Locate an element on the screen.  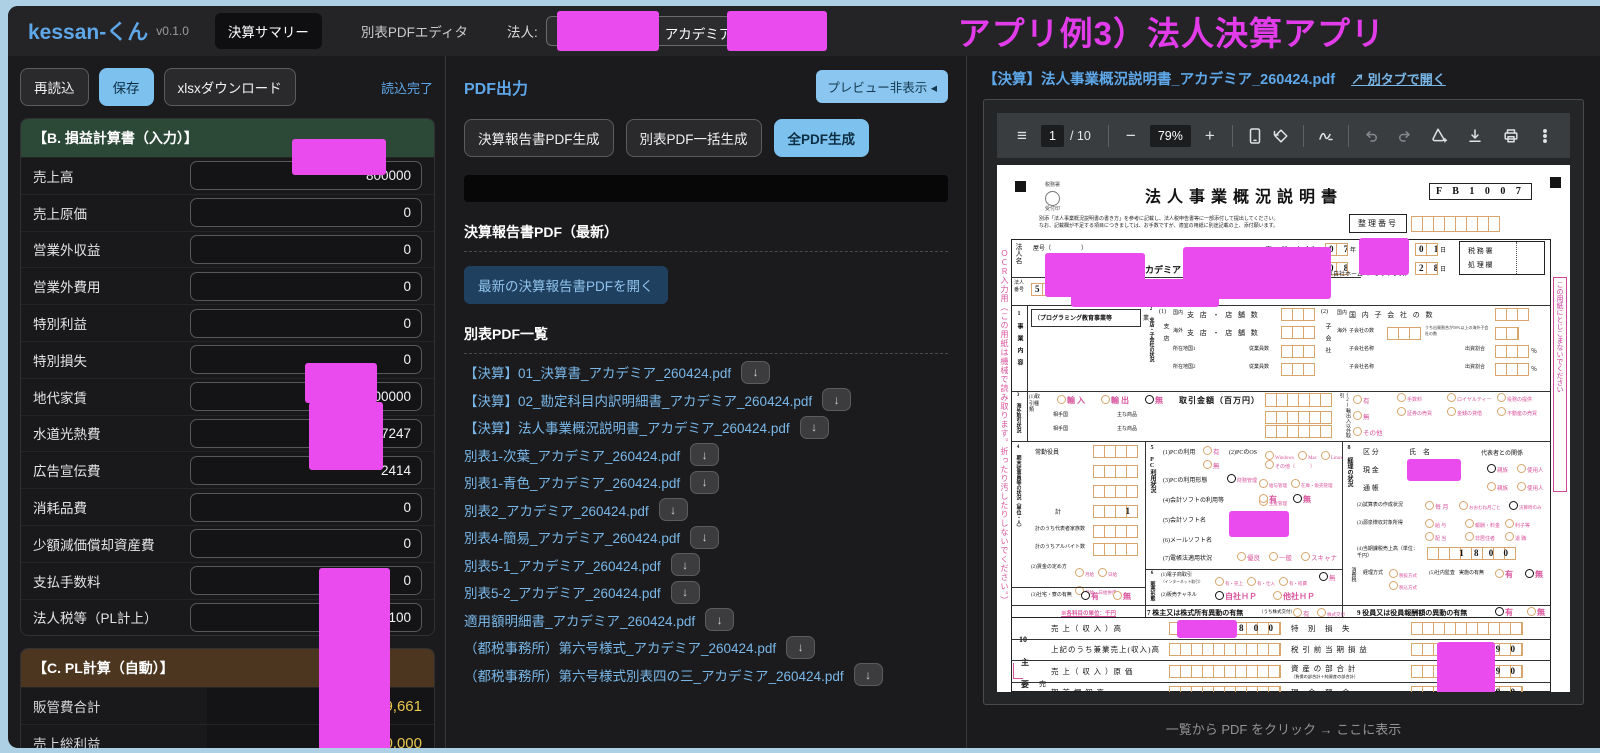
pc6-label: (6)メールソフト名 is located at coordinates (1187, 541).